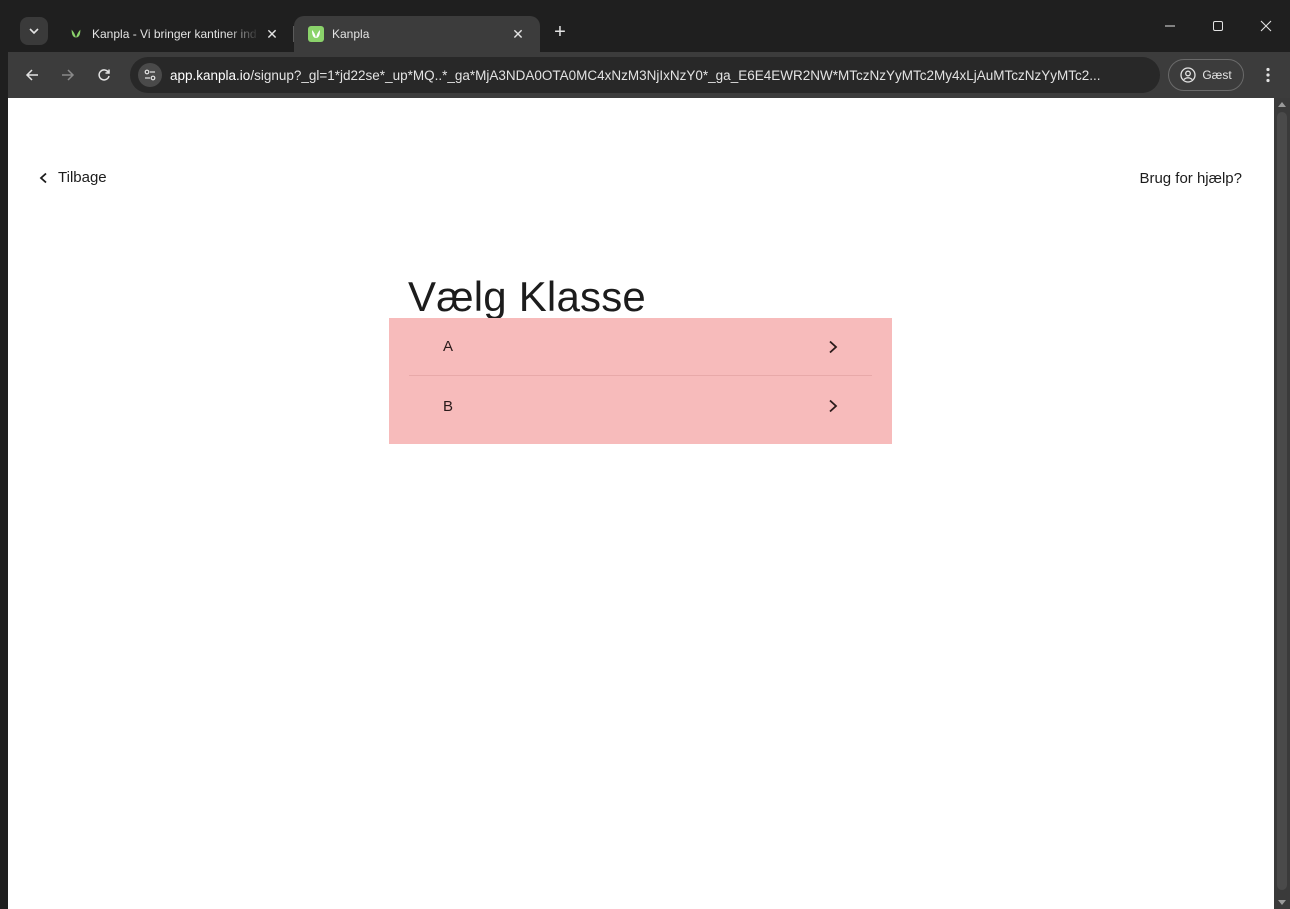 The image size is (1290, 909). I want to click on tune-icon, so click(150, 75).